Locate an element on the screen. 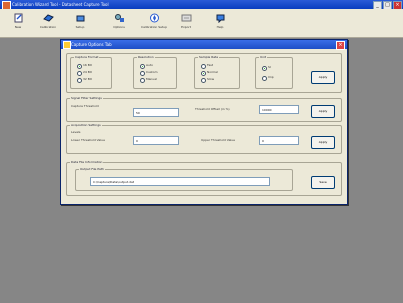 The height and width of the screenshot is (303, 403). output-path-input: C:\Capture\Data\output.dat is located at coordinates (180, 181).